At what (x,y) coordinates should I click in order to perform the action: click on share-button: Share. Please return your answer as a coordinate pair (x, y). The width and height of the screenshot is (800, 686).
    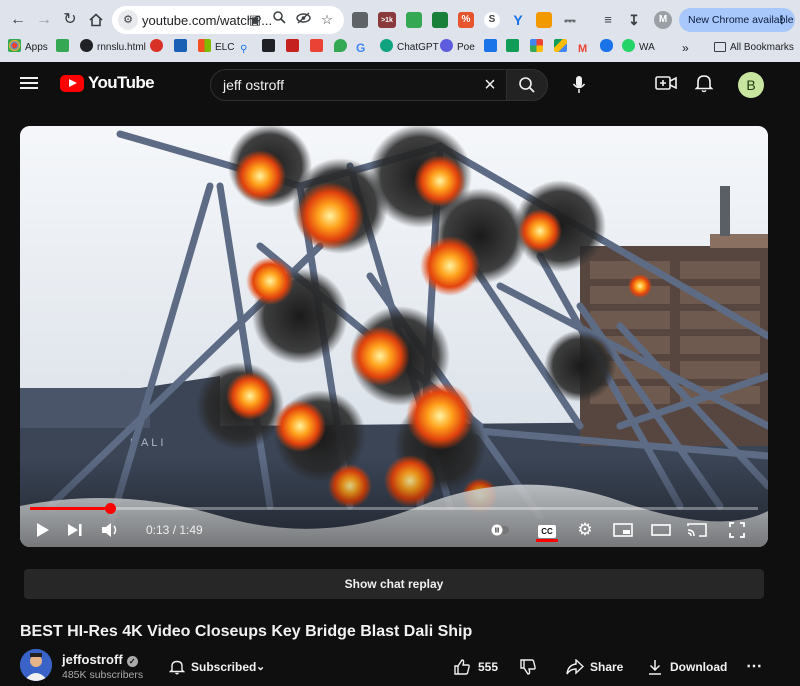
    Looking at the image, I should click on (596, 667).